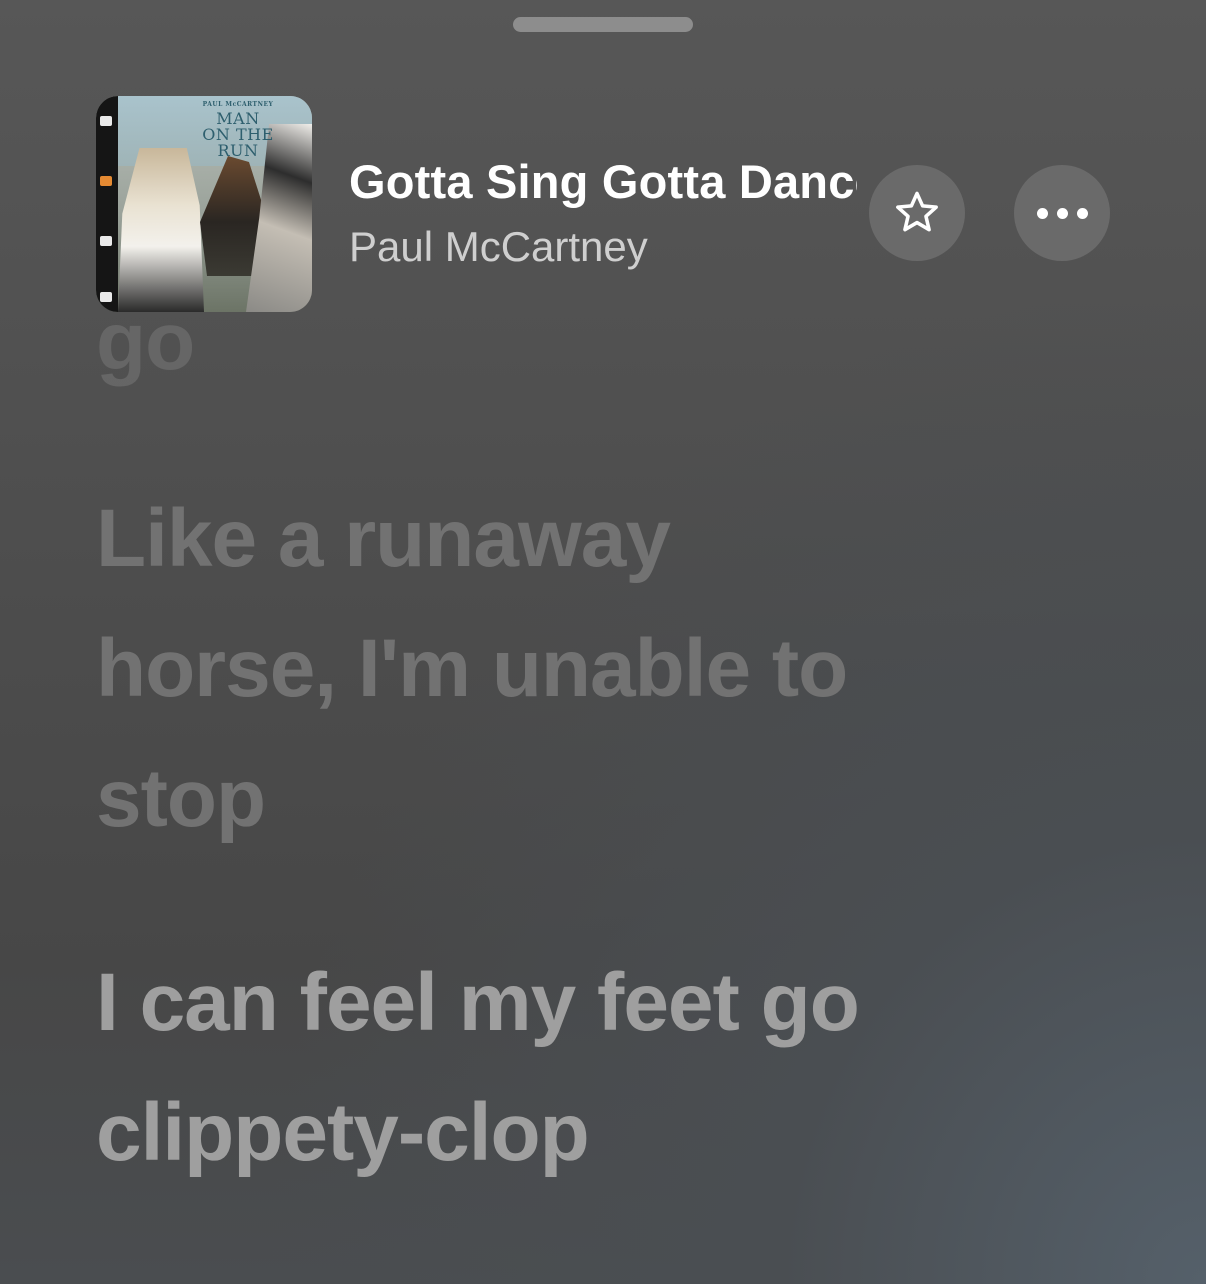  Describe the element at coordinates (506, 349) in the screenshot. I see `lyric-line-previous: go` at that location.